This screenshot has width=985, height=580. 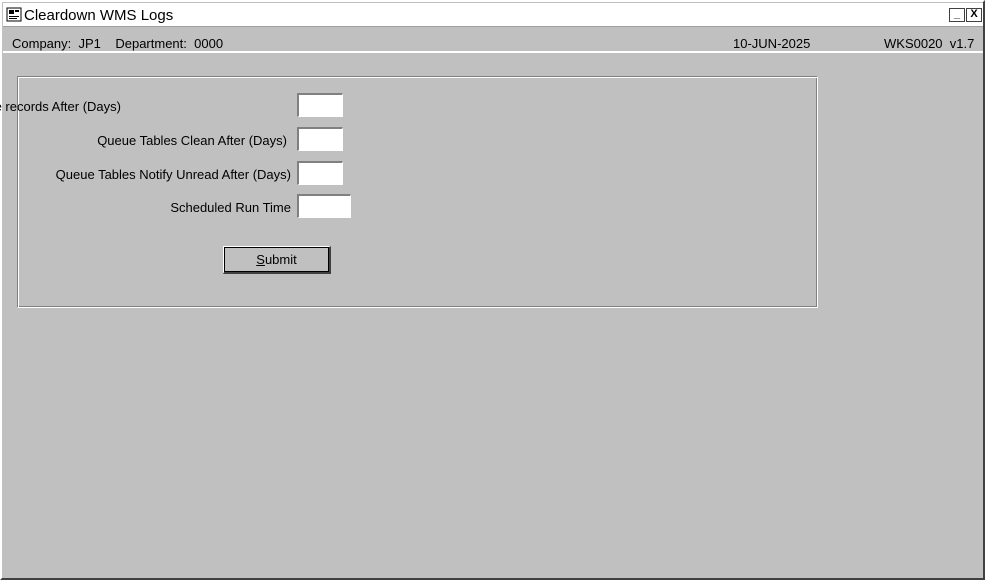 What do you see at coordinates (772, 43) in the screenshot?
I see `current-date: 10-JUN-2025` at bounding box center [772, 43].